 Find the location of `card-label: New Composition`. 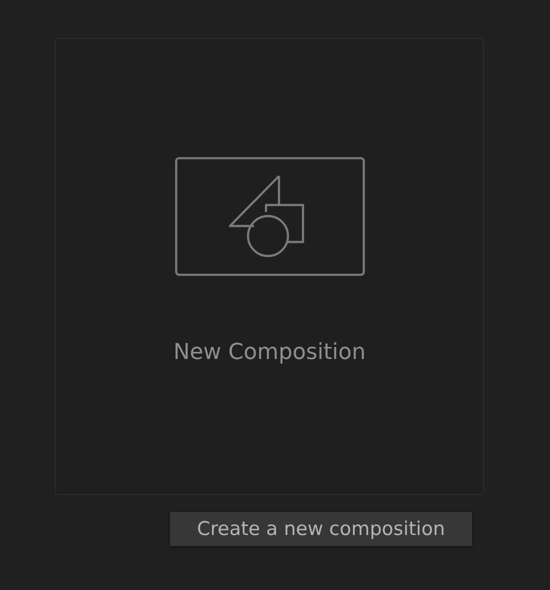

card-label: New Composition is located at coordinates (269, 352).